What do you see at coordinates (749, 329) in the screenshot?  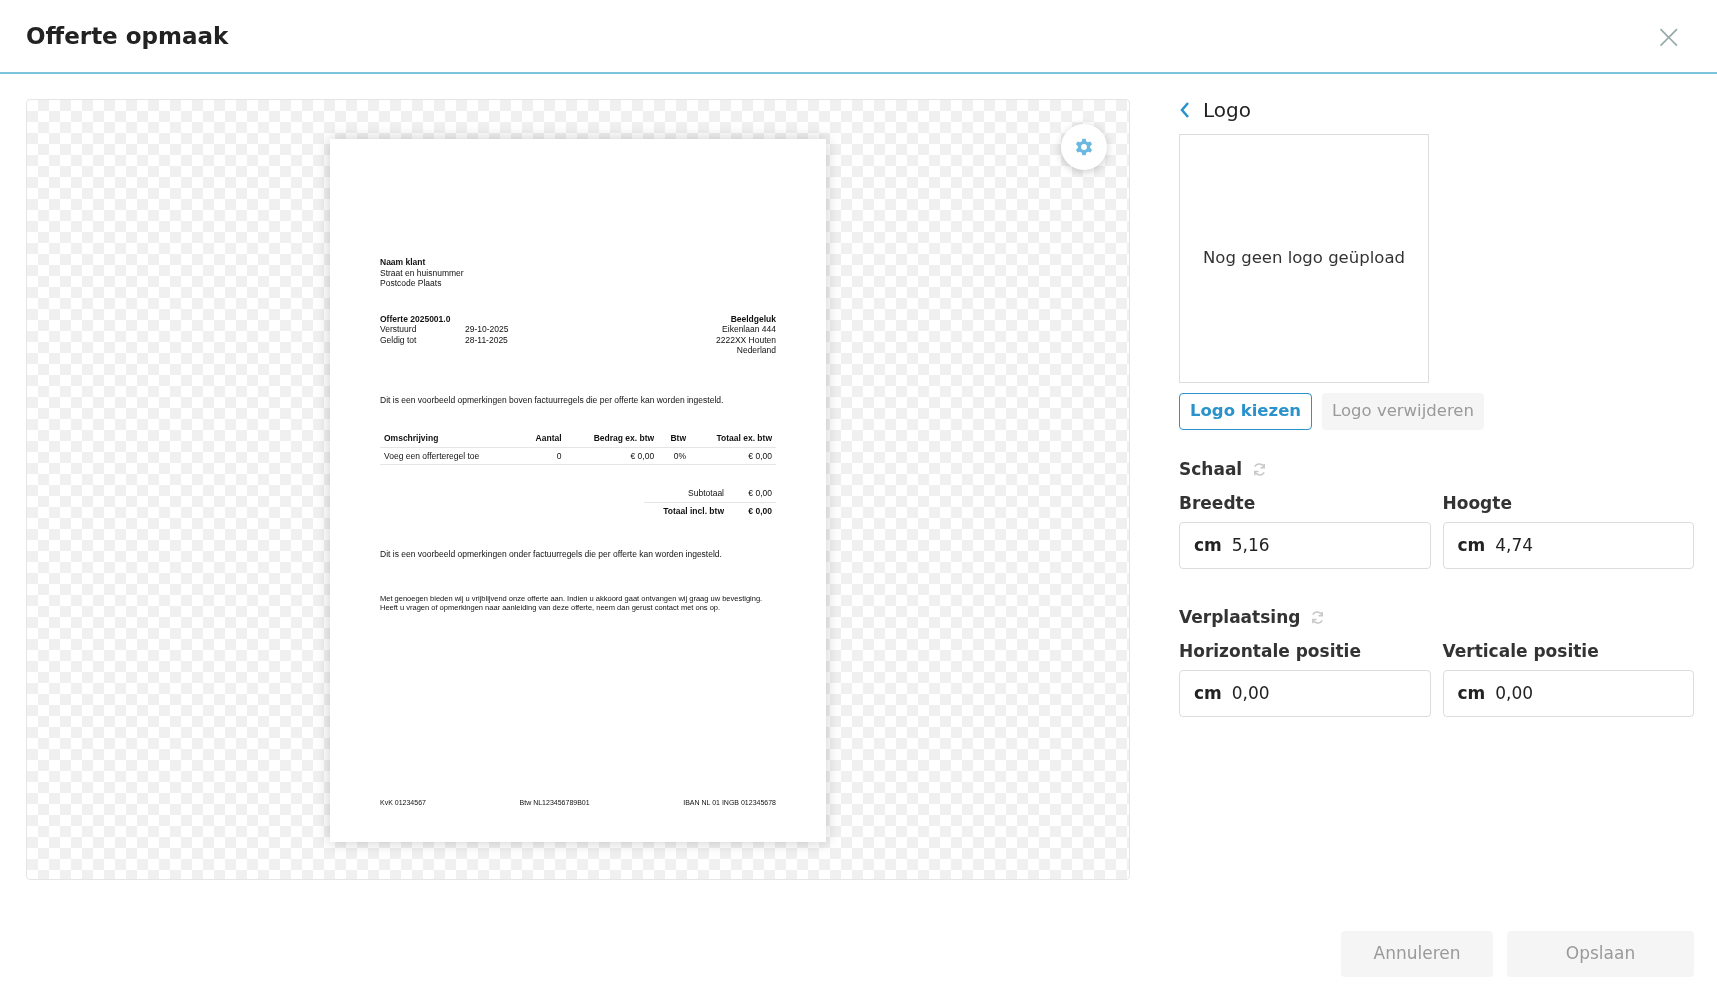 I see `company-address-line: Eikenlaan 444` at bounding box center [749, 329].